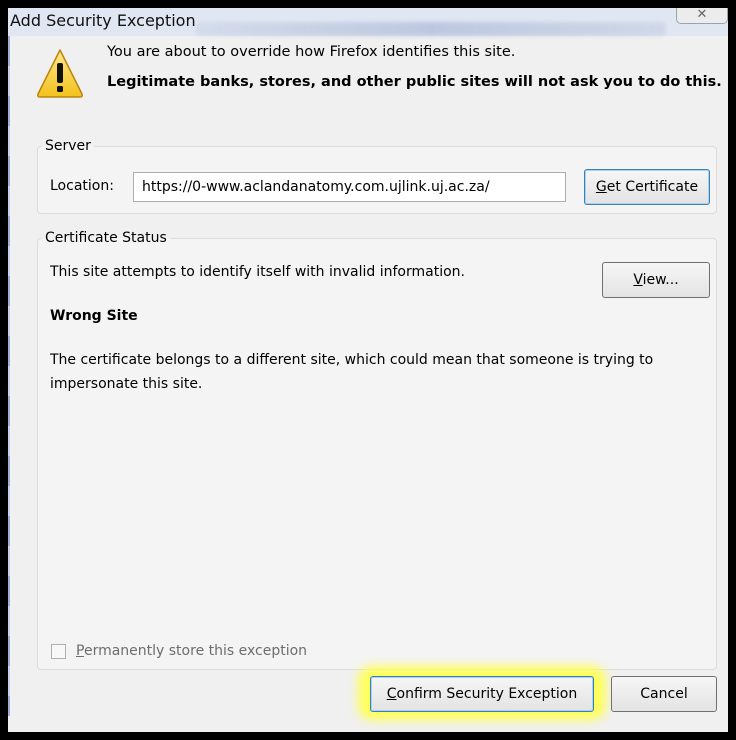  I want to click on background-window-text, so click(431, 29).